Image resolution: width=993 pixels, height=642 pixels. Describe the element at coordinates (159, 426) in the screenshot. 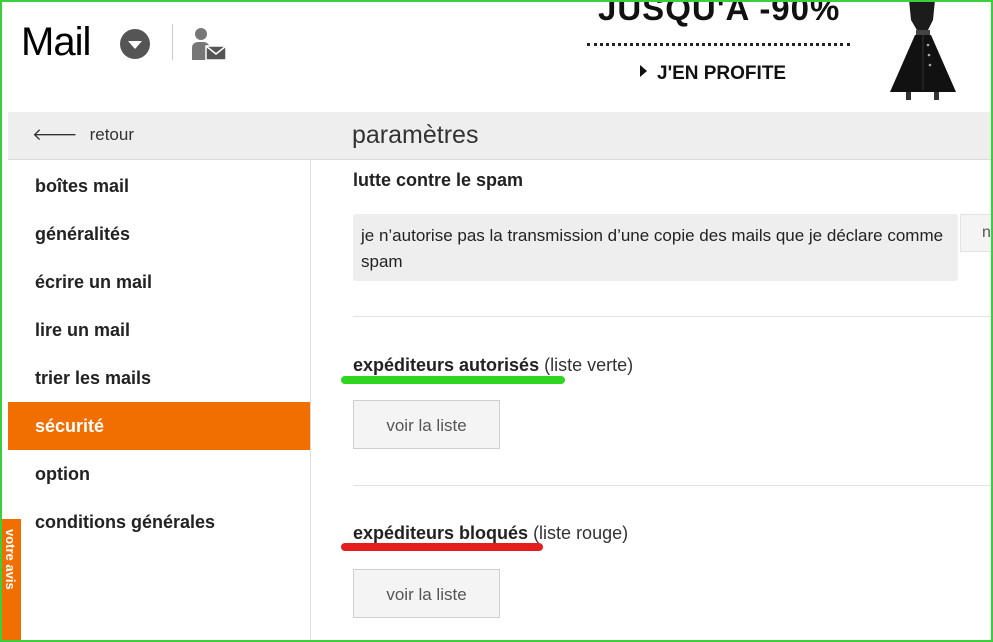

I see `sidebar-item-securite: sécurité` at that location.